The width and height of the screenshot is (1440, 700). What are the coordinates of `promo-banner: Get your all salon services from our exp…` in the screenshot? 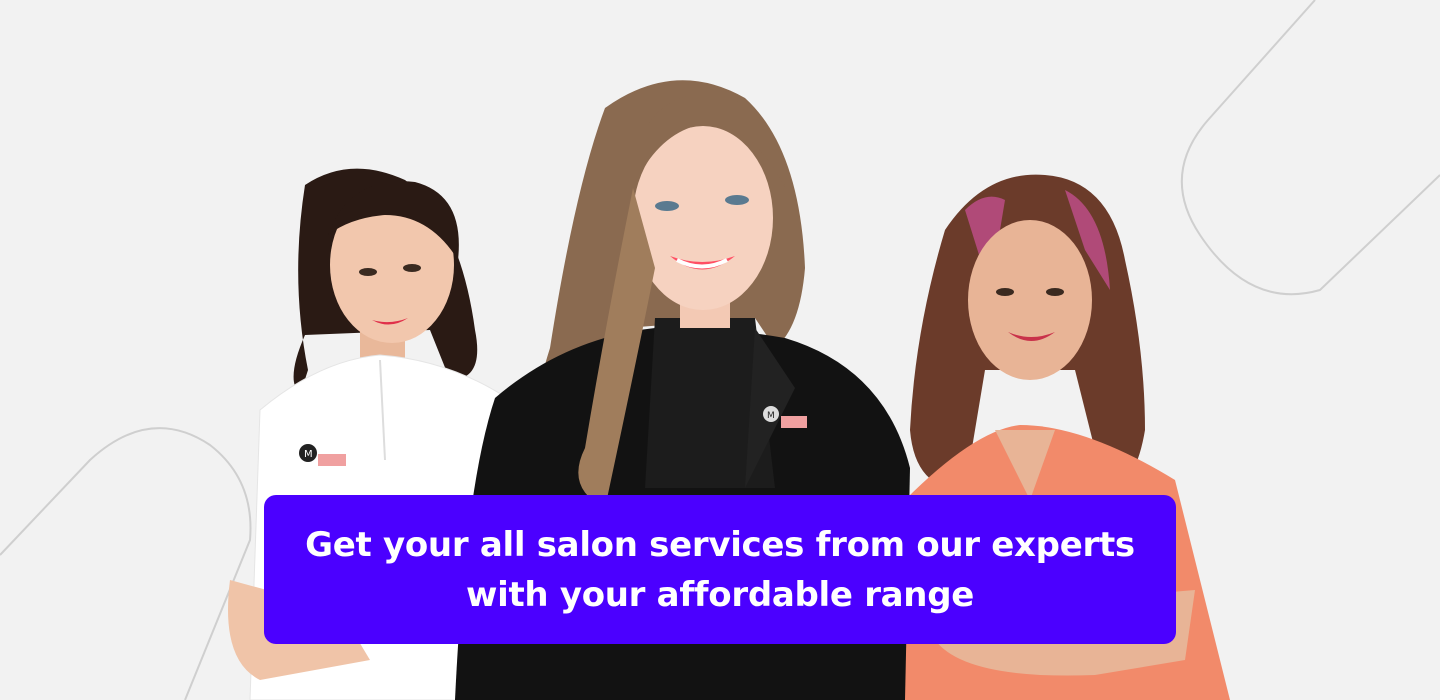 It's located at (720, 569).